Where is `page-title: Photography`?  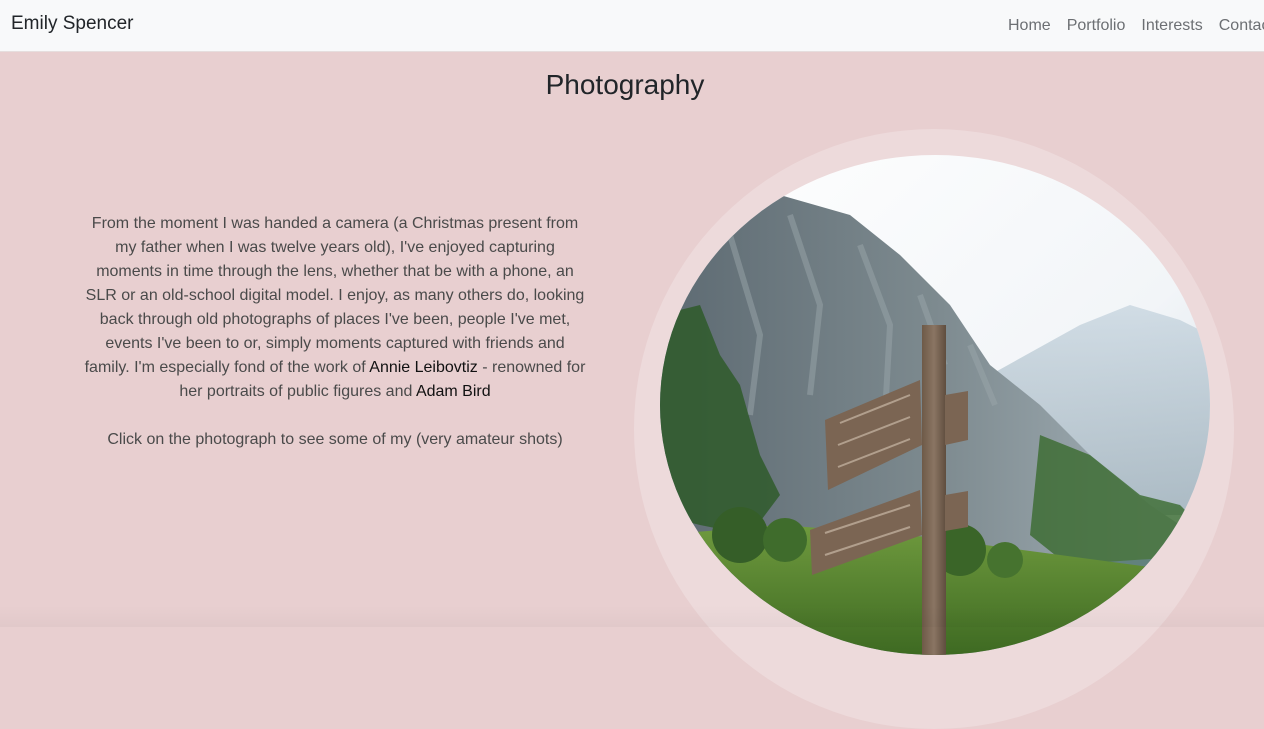
page-title: Photography is located at coordinates (625, 84).